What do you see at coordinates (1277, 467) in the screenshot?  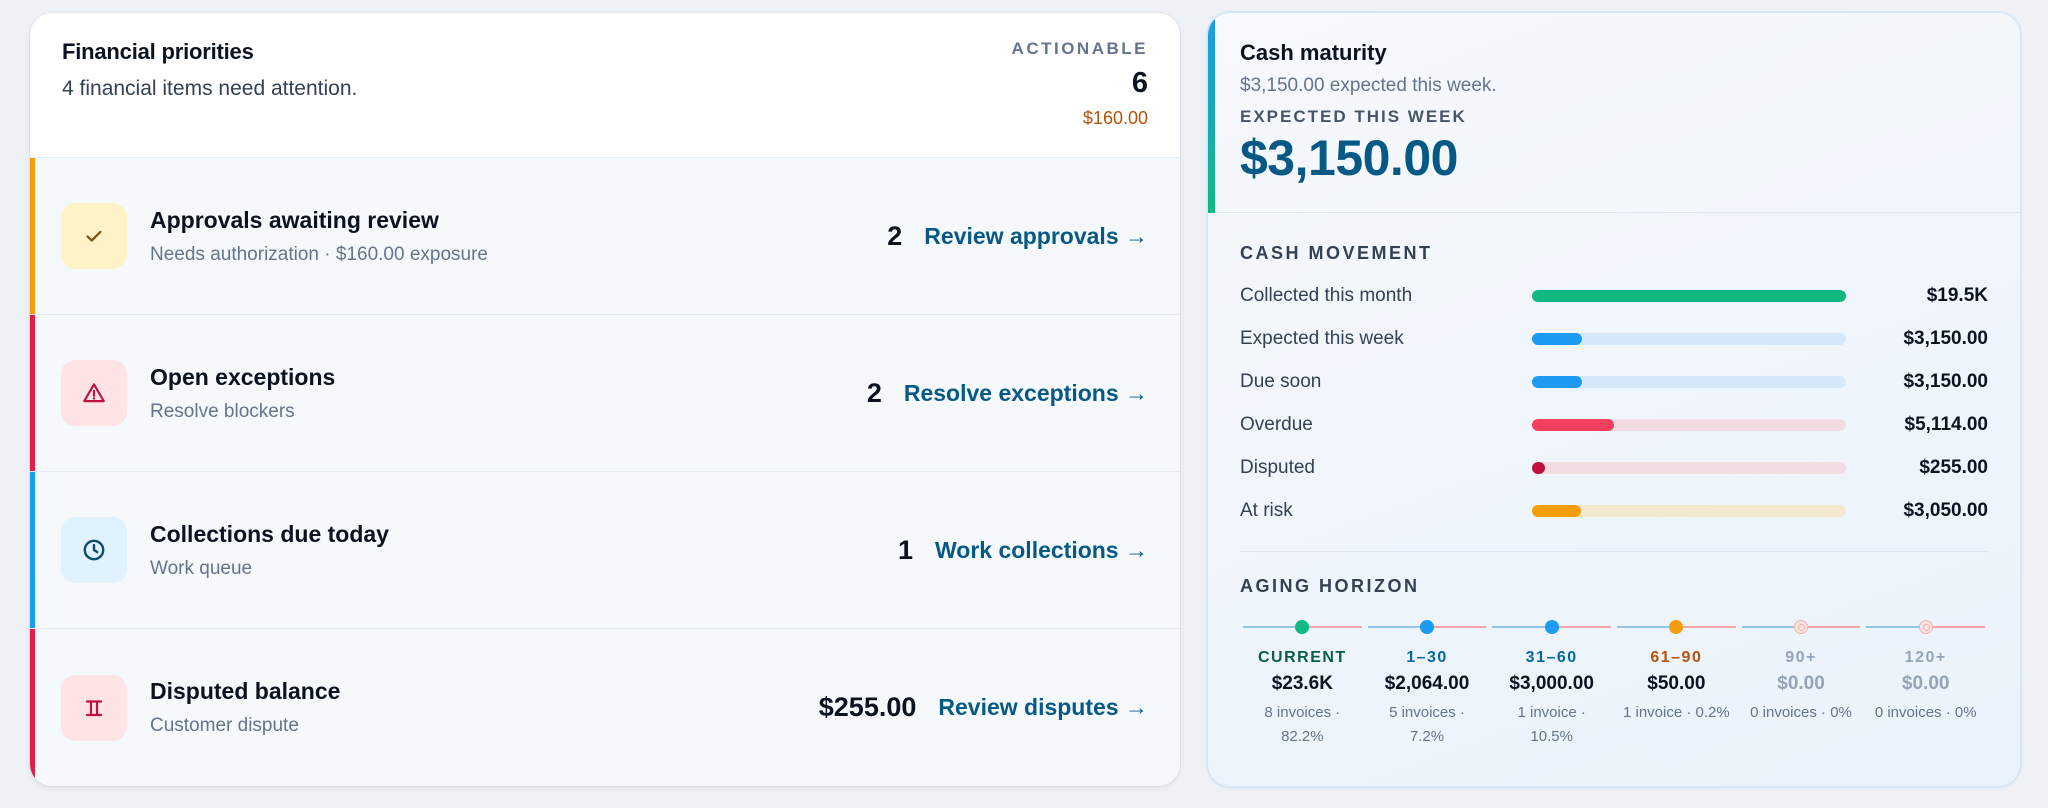 I see `movement-name: Disputed` at bounding box center [1277, 467].